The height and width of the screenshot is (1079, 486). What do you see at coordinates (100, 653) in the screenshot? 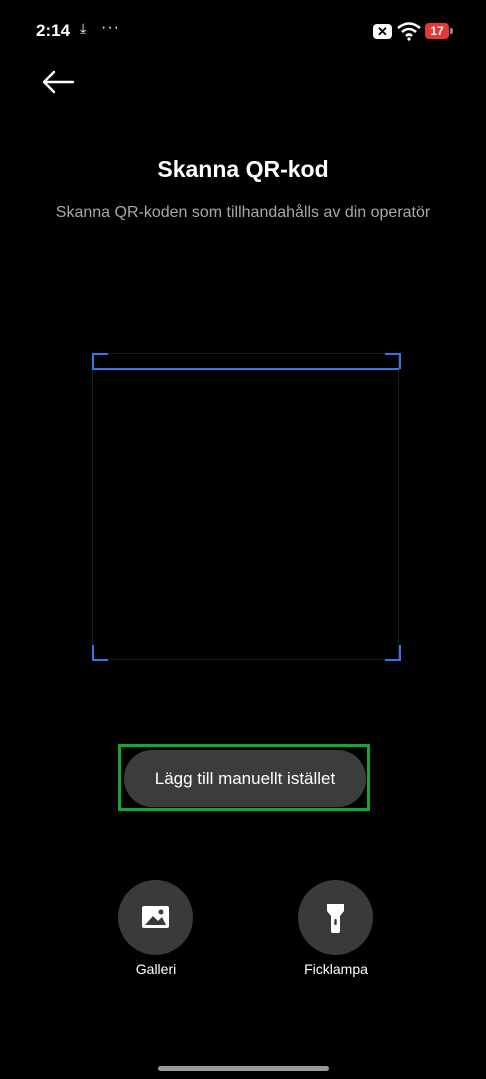
I see `viewfinder-corner-bottom-left` at bounding box center [100, 653].